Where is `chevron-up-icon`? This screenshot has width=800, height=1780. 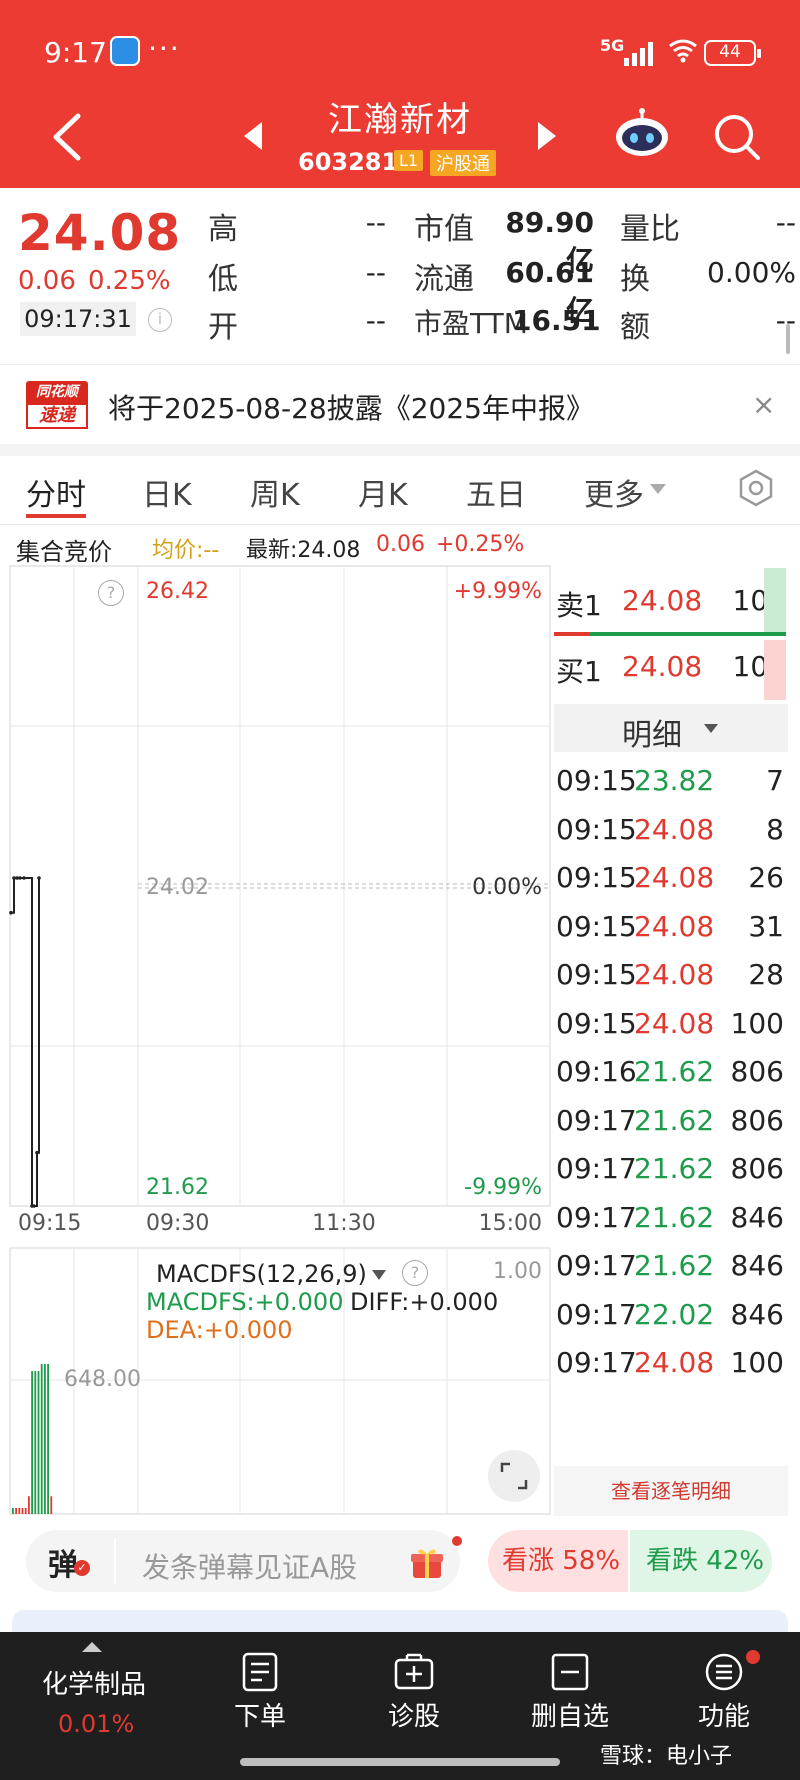 chevron-up-icon is located at coordinates (92, 1647).